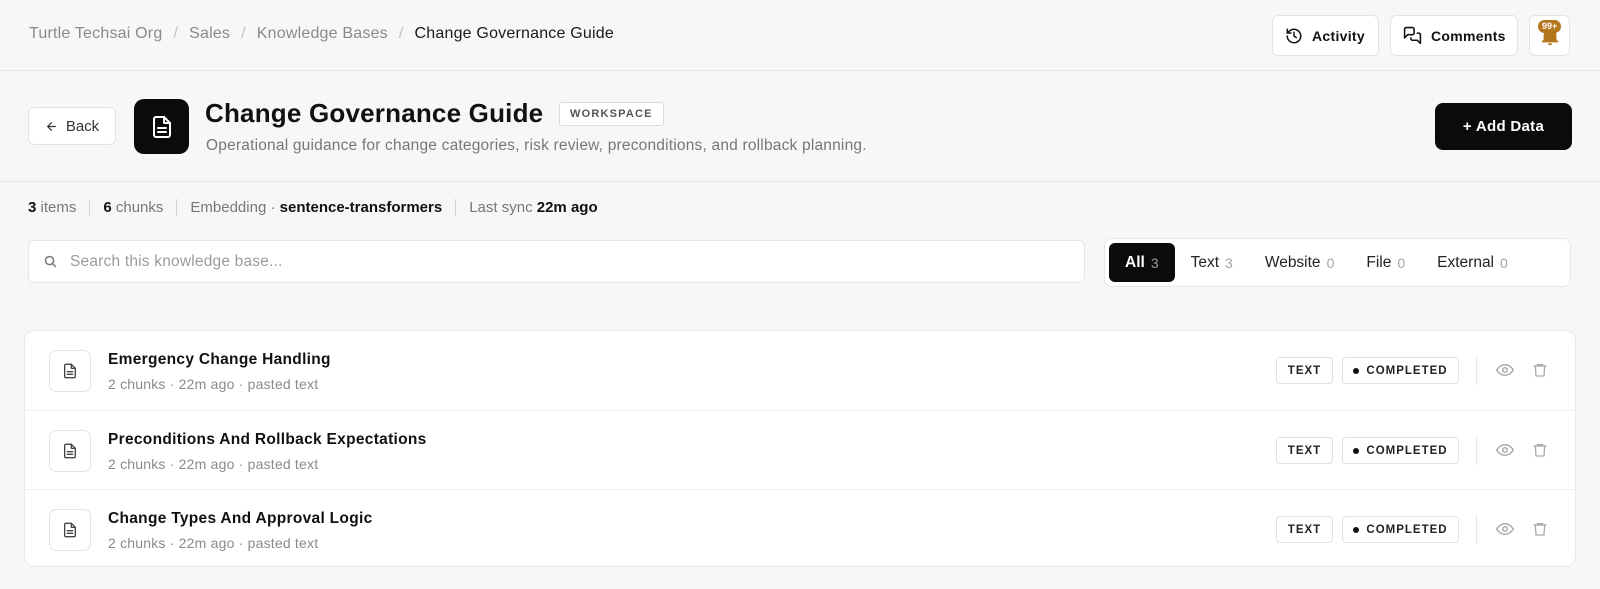  Describe the element at coordinates (1468, 35) in the screenshot. I see `comments-label: Comments` at that location.